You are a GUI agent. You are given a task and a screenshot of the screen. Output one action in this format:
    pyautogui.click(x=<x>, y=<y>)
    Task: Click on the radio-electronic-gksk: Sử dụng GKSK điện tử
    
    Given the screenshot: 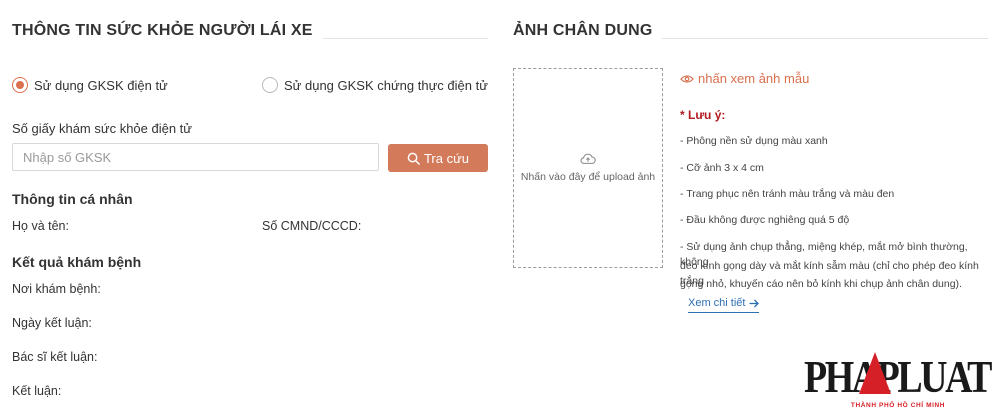 What is the action you would take?
    pyautogui.click(x=90, y=85)
    